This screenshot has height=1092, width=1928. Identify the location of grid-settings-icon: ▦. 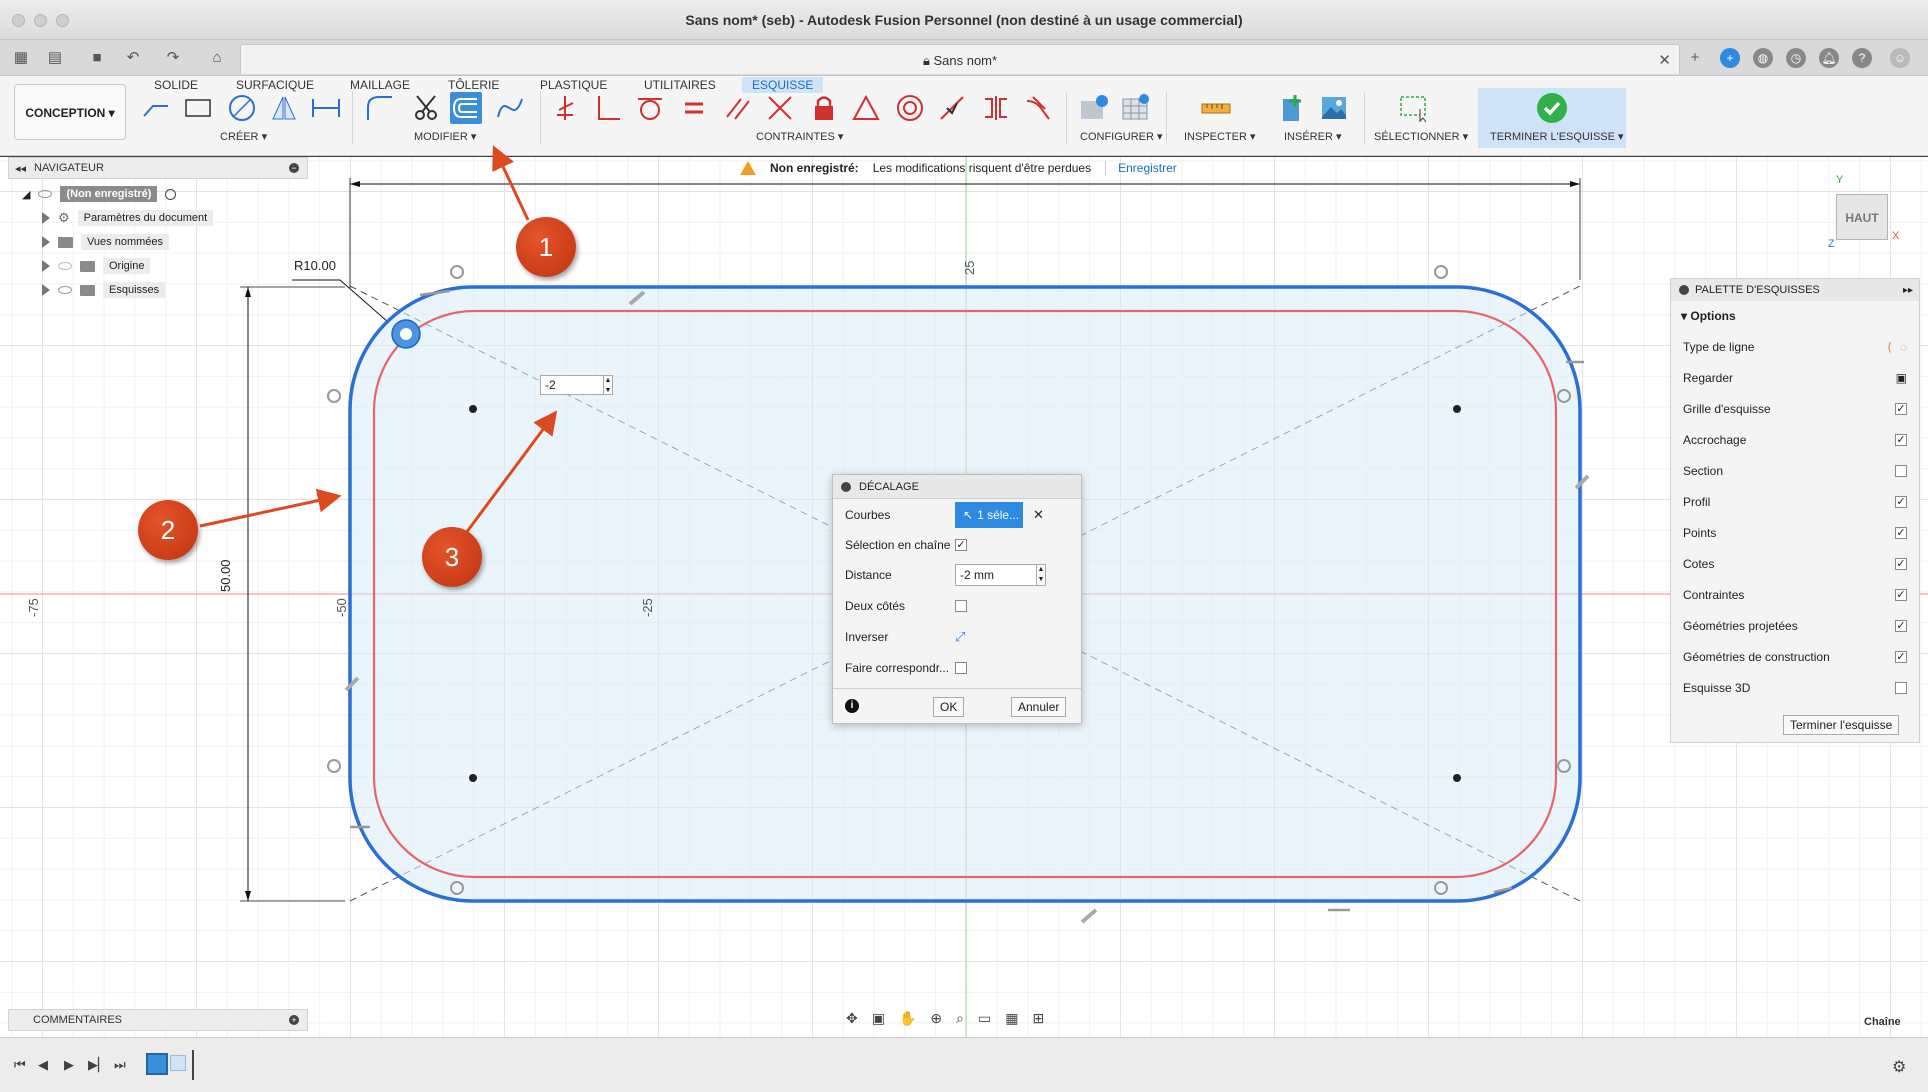
(1011, 1018).